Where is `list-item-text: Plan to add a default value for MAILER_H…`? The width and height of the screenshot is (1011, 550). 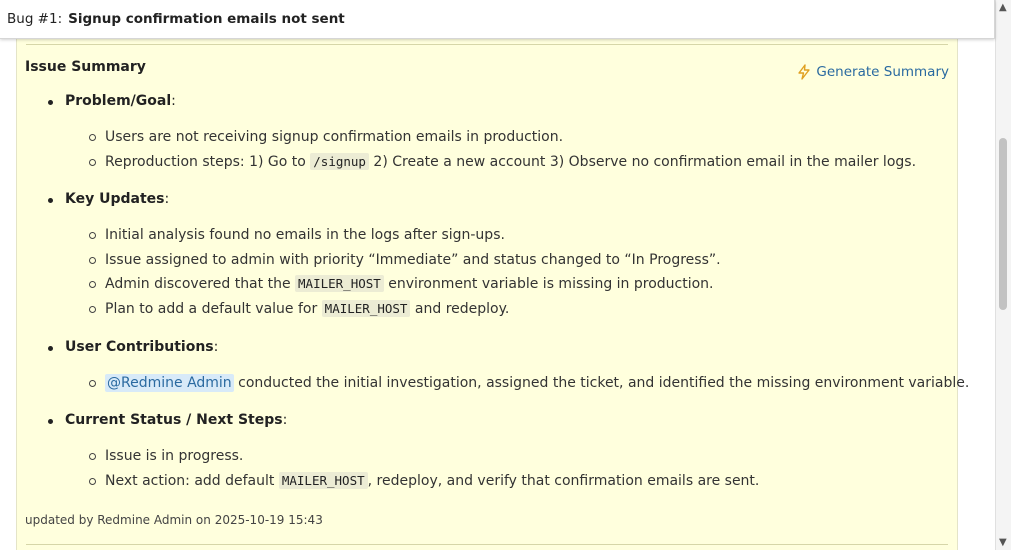 list-item-text: Plan to add a default value for MAILER_H… is located at coordinates (307, 308).